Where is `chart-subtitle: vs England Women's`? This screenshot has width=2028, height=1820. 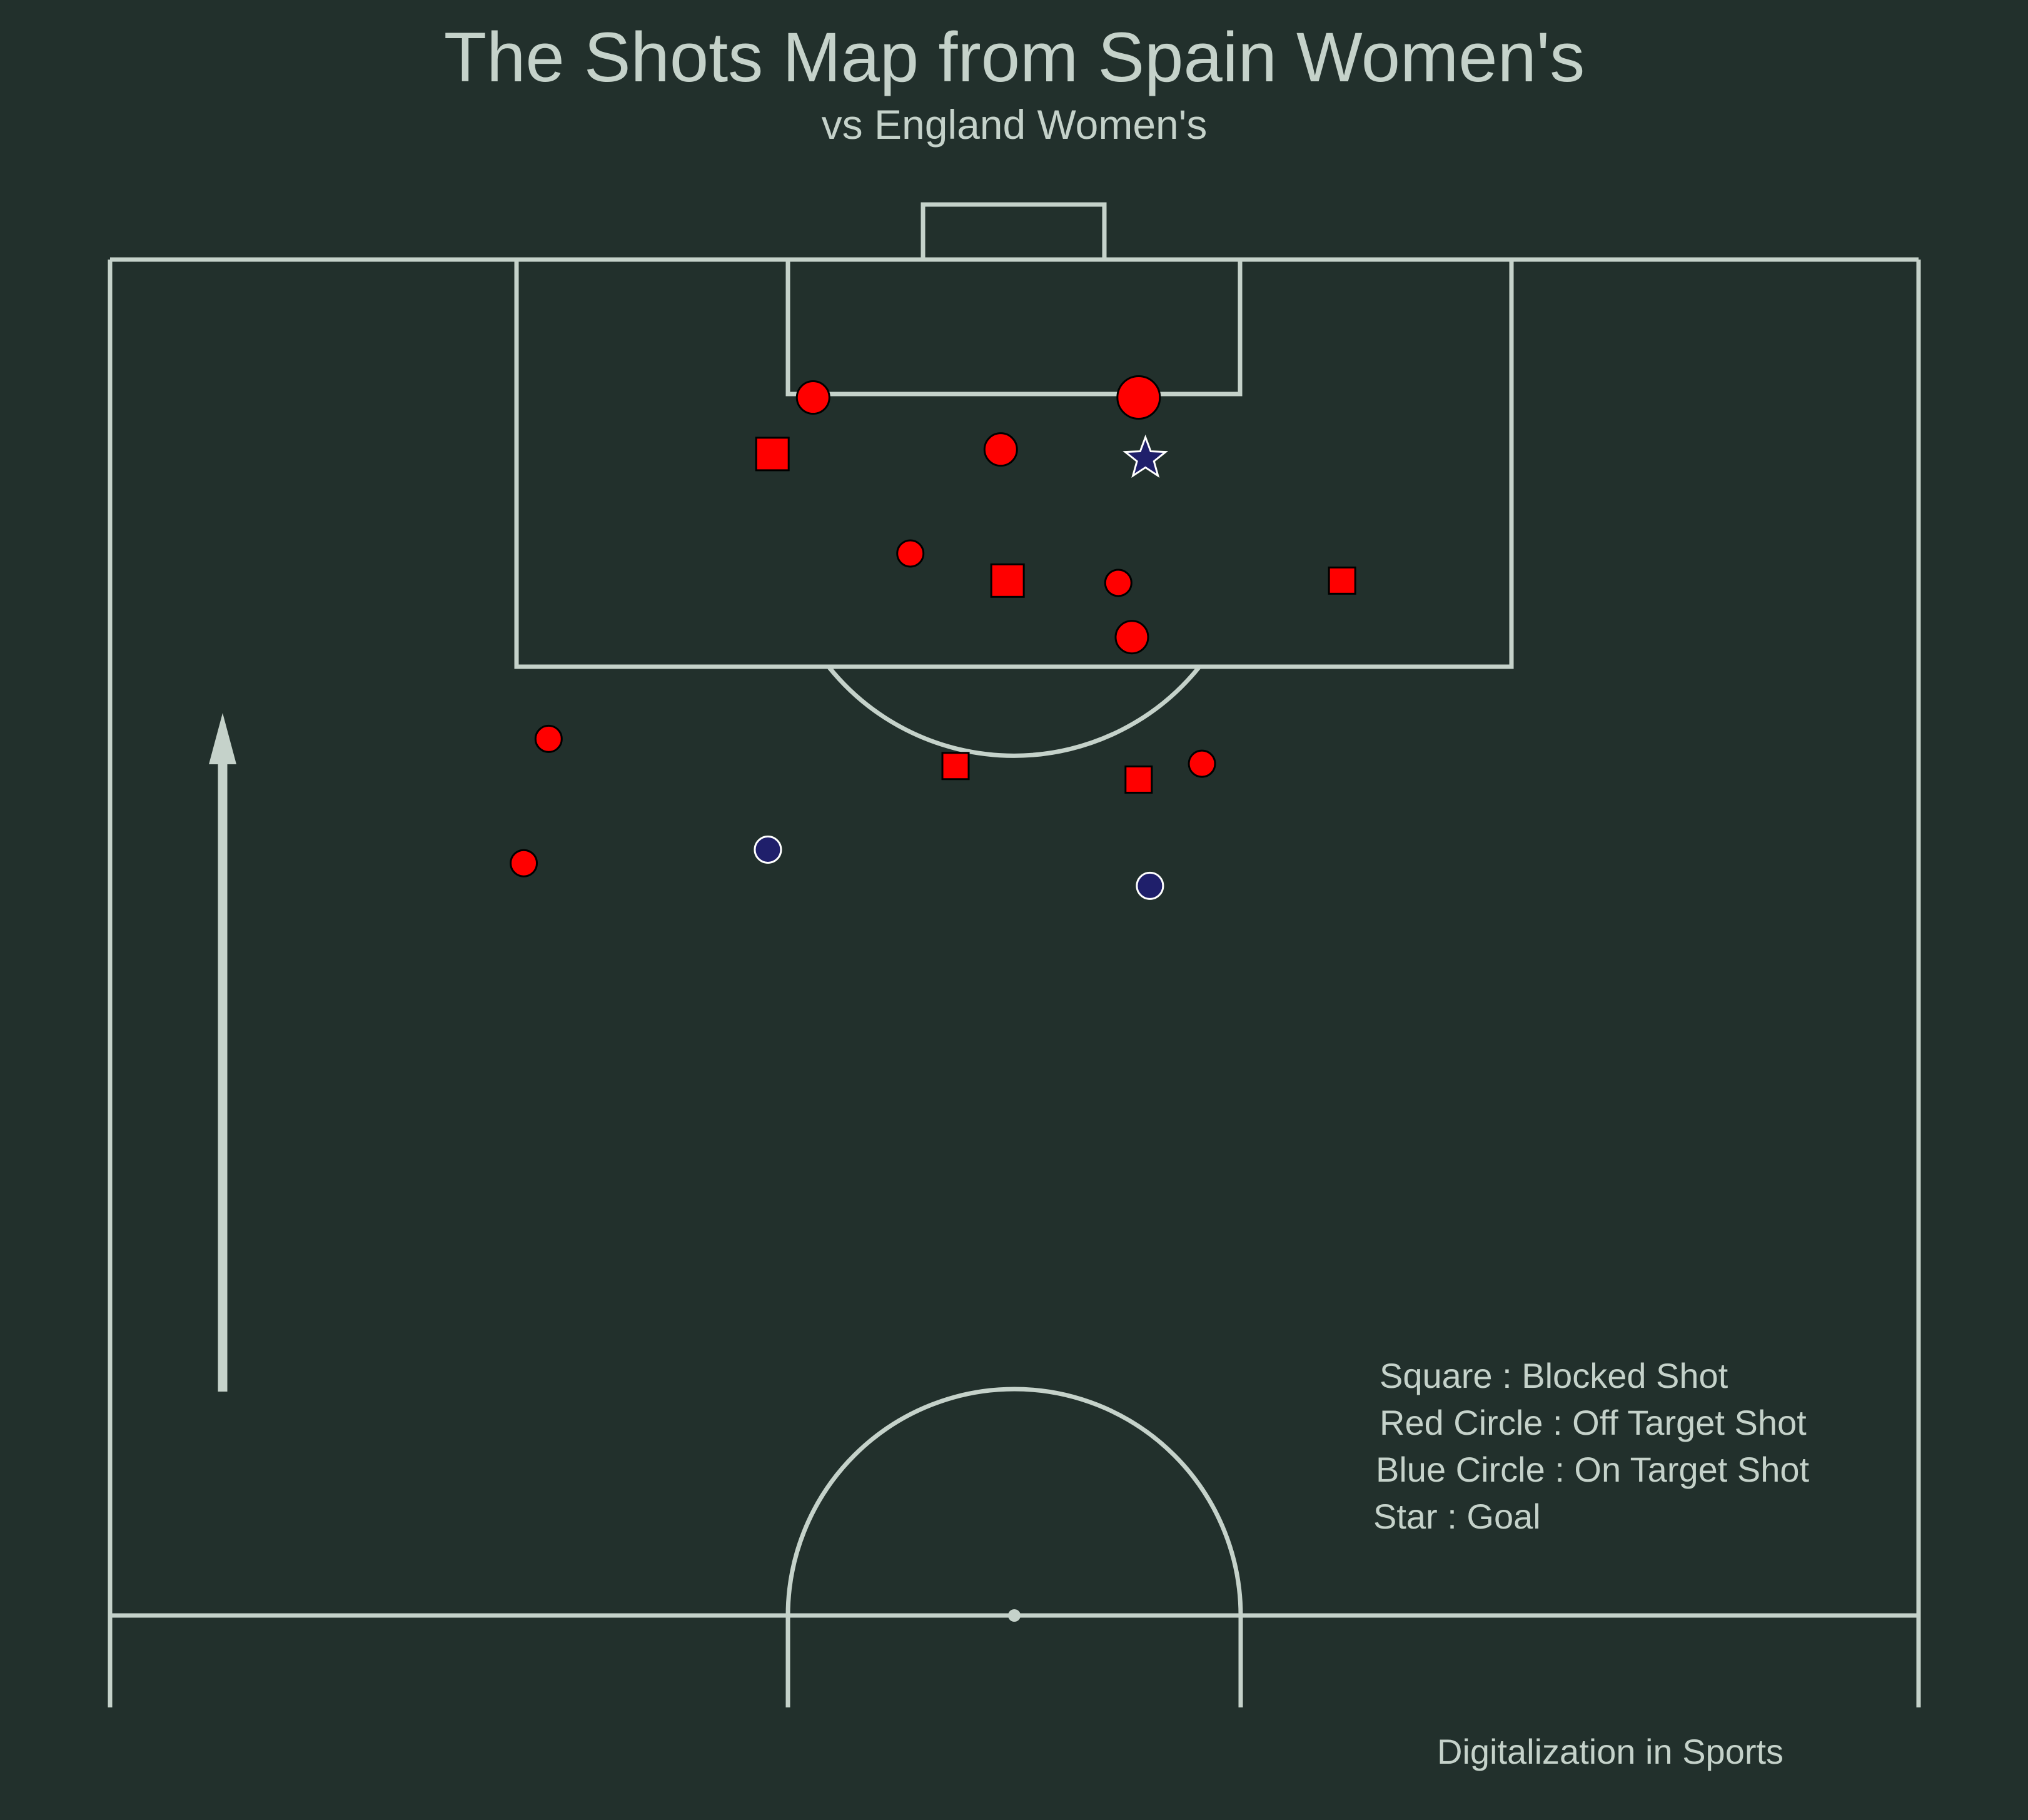
chart-subtitle: vs England Women's is located at coordinates (1015, 125).